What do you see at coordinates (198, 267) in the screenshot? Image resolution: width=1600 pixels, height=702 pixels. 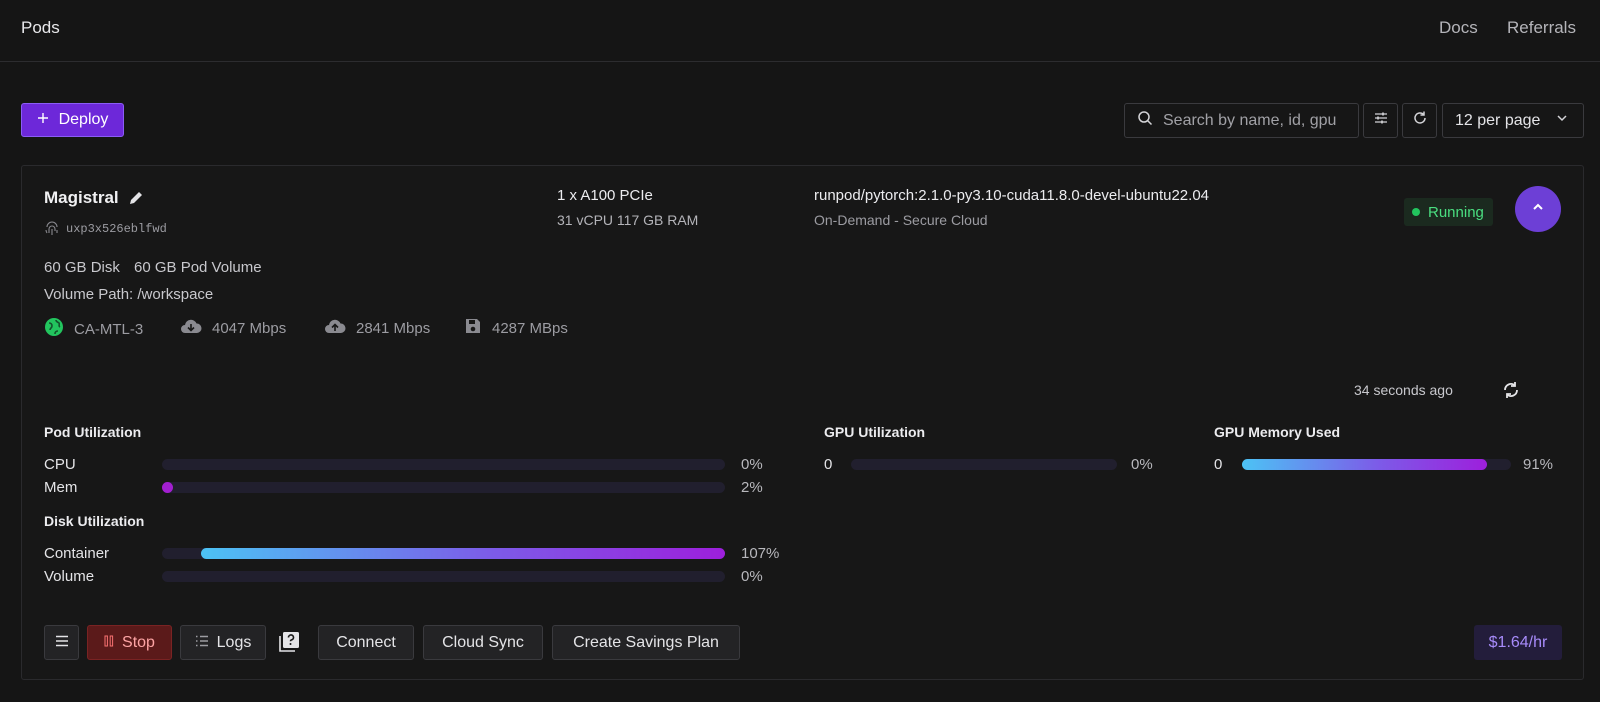 I see `pod-volume-size: 60 GB Pod Volume` at bounding box center [198, 267].